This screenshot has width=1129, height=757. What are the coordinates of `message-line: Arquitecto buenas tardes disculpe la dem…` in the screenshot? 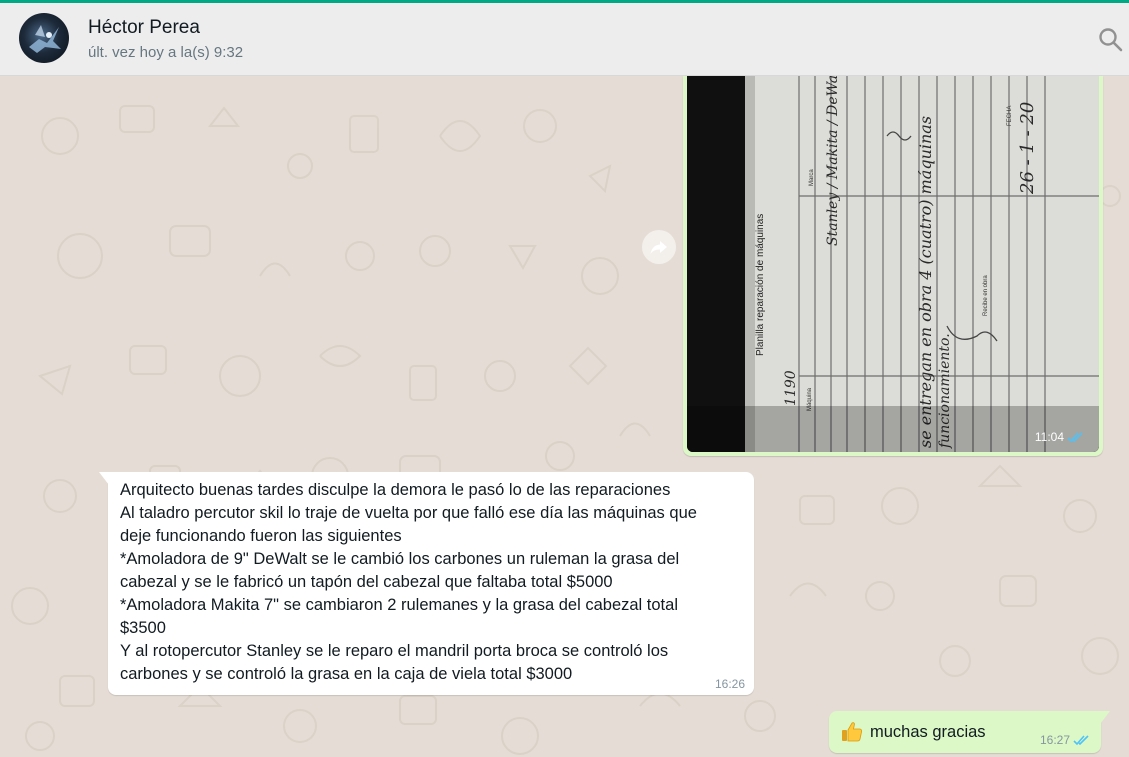 It's located at (395, 490).